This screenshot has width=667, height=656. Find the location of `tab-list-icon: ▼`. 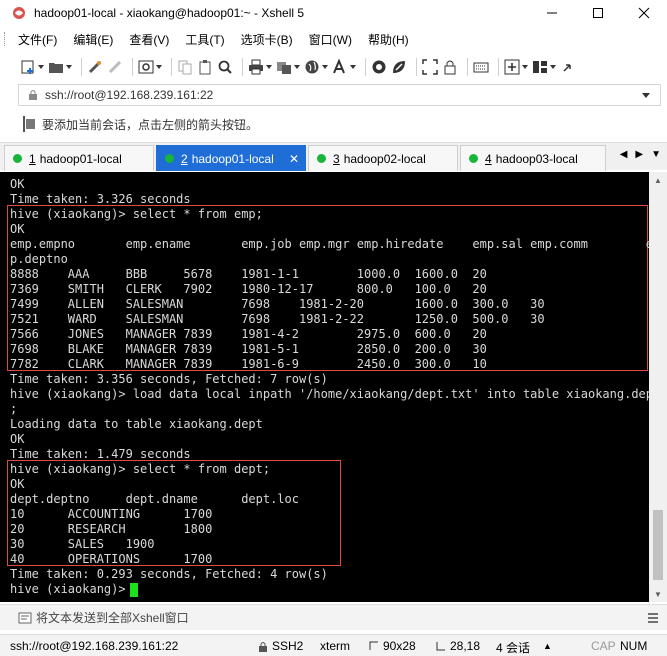

tab-list-icon: ▼ is located at coordinates (656, 154).